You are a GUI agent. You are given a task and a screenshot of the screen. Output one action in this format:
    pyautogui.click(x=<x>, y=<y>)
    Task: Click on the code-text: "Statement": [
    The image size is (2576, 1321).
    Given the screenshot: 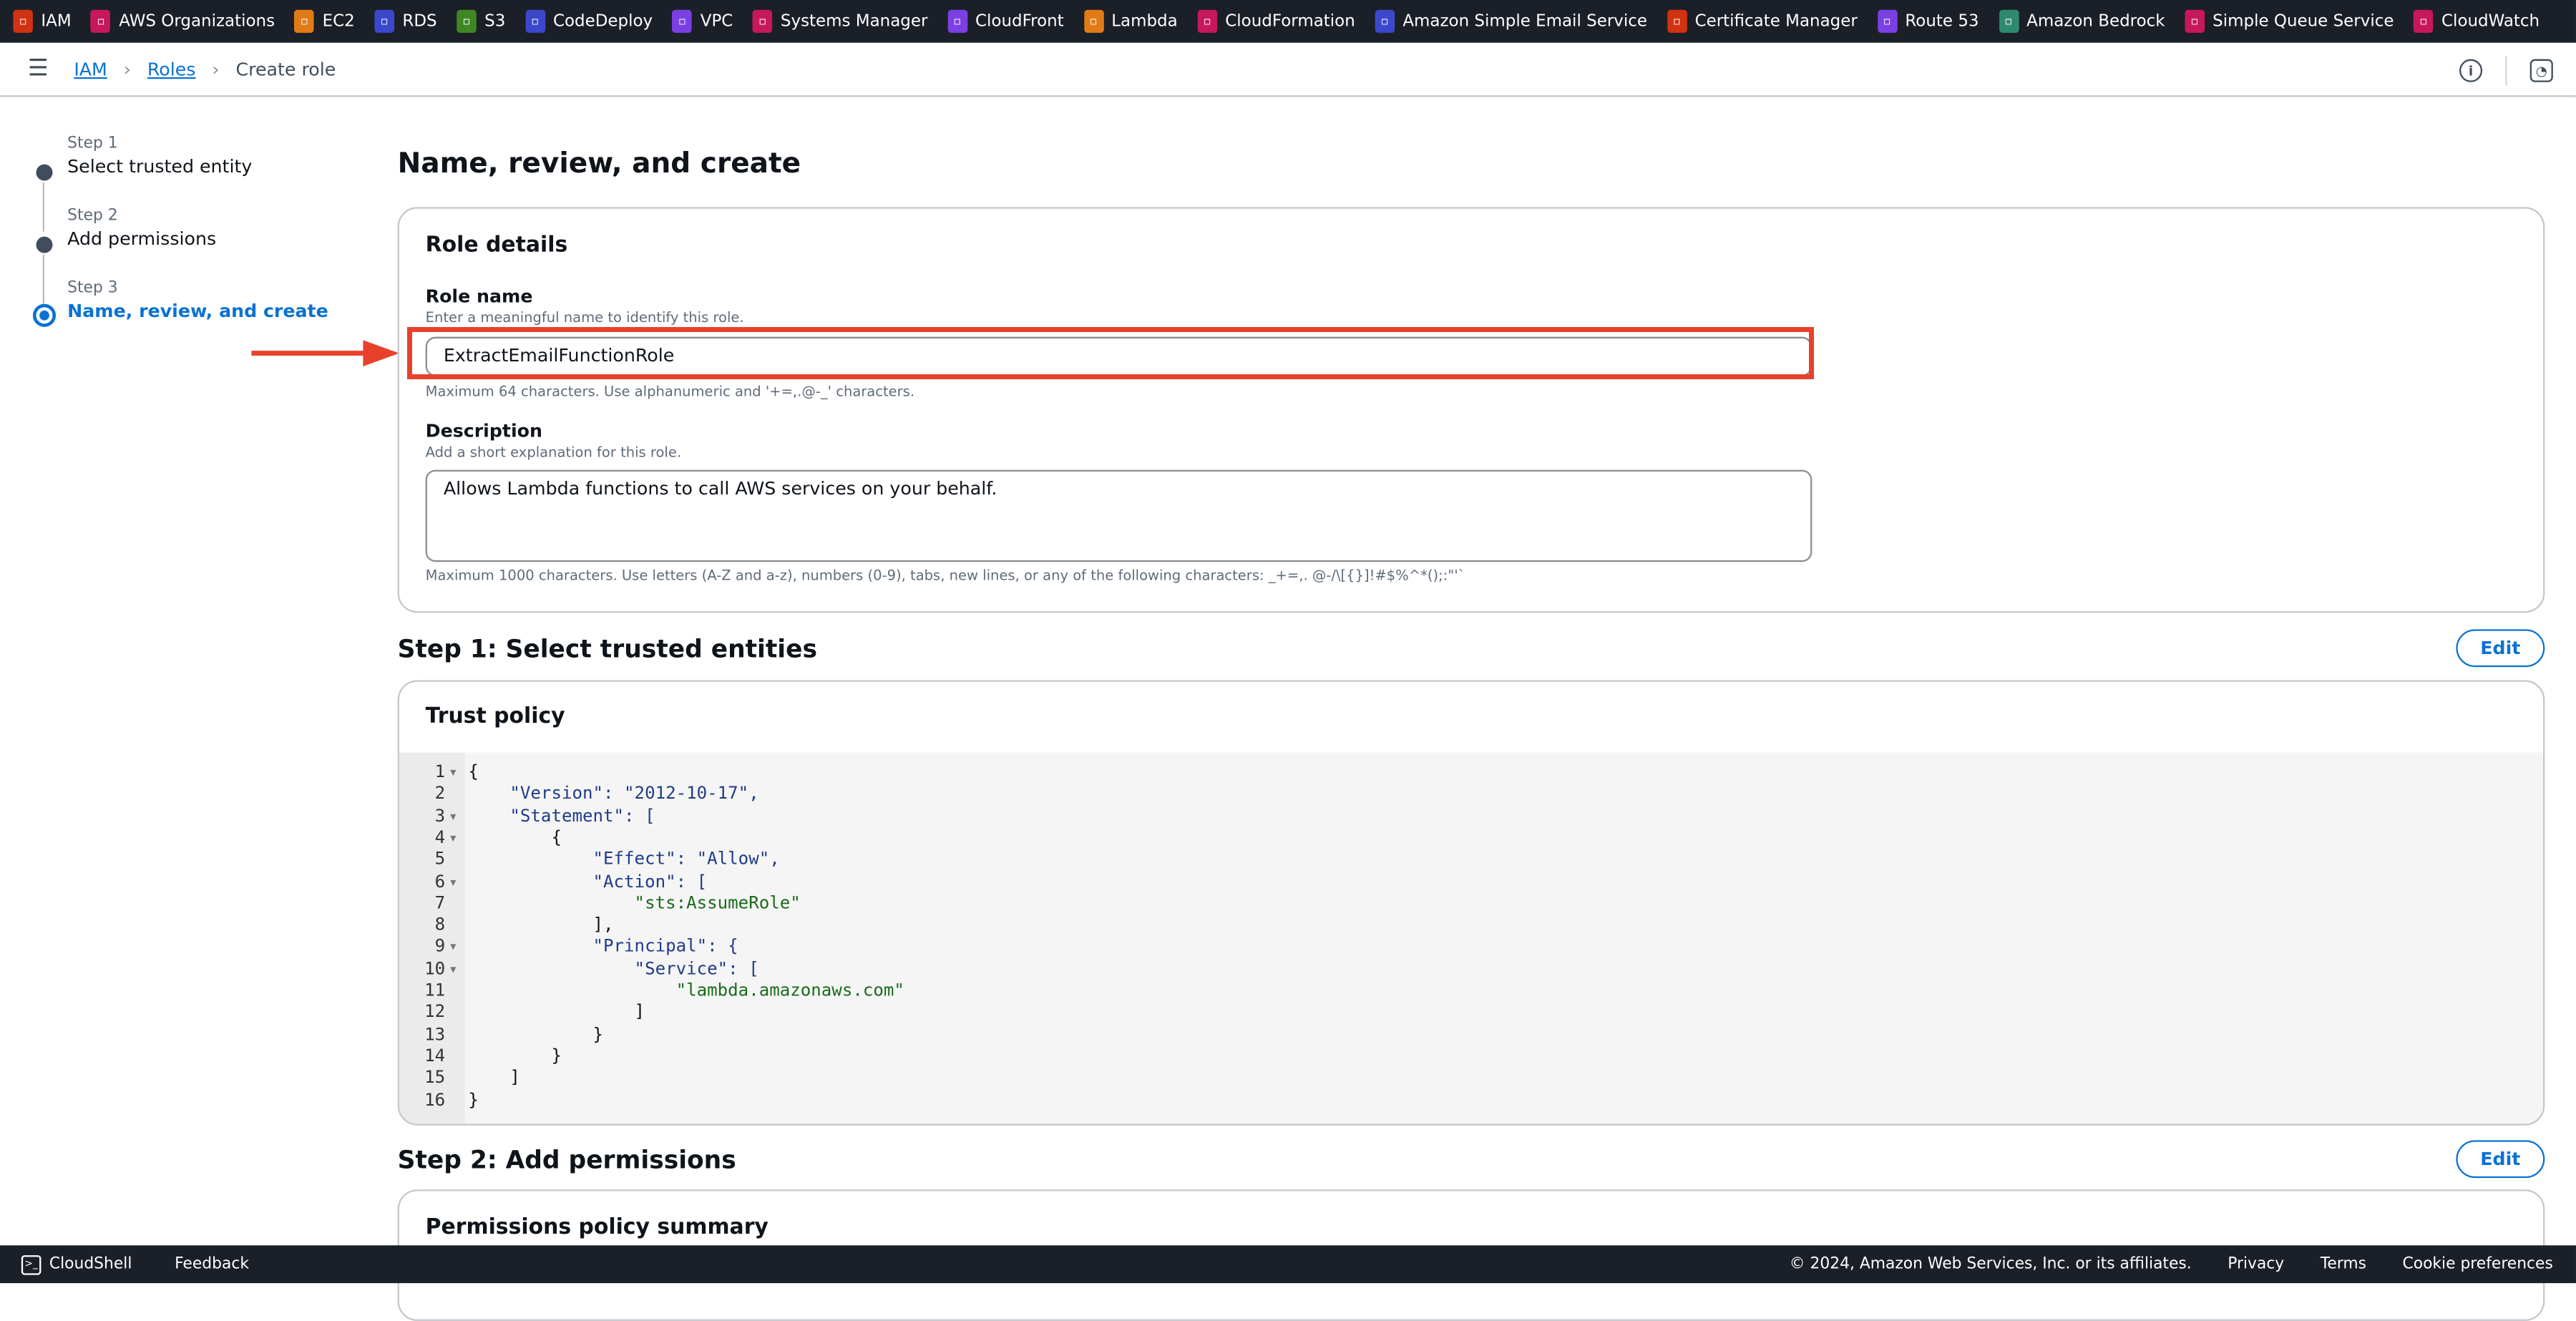 What is the action you would take?
    pyautogui.click(x=561, y=816)
    